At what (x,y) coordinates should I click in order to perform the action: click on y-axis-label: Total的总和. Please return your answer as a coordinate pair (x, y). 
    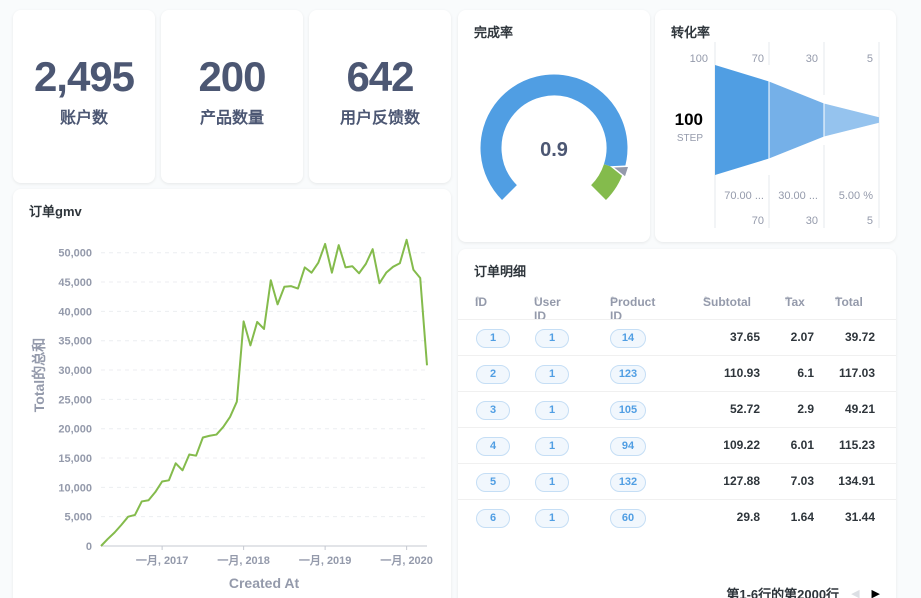
    Looking at the image, I should click on (39, 375).